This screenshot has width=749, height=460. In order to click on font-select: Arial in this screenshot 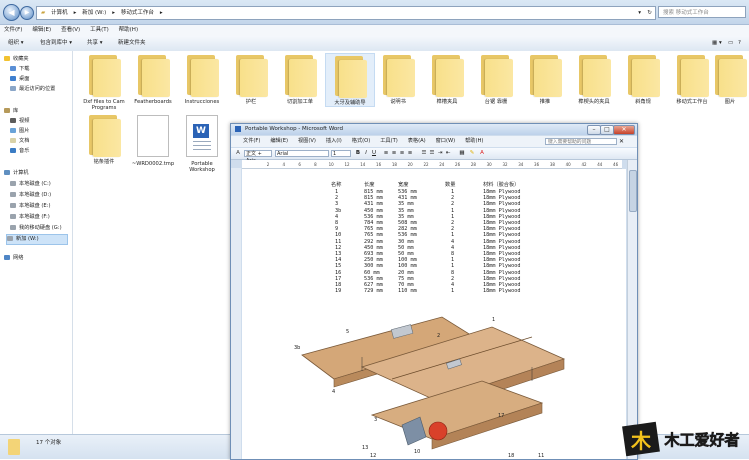, I will do `click(302, 153)`.